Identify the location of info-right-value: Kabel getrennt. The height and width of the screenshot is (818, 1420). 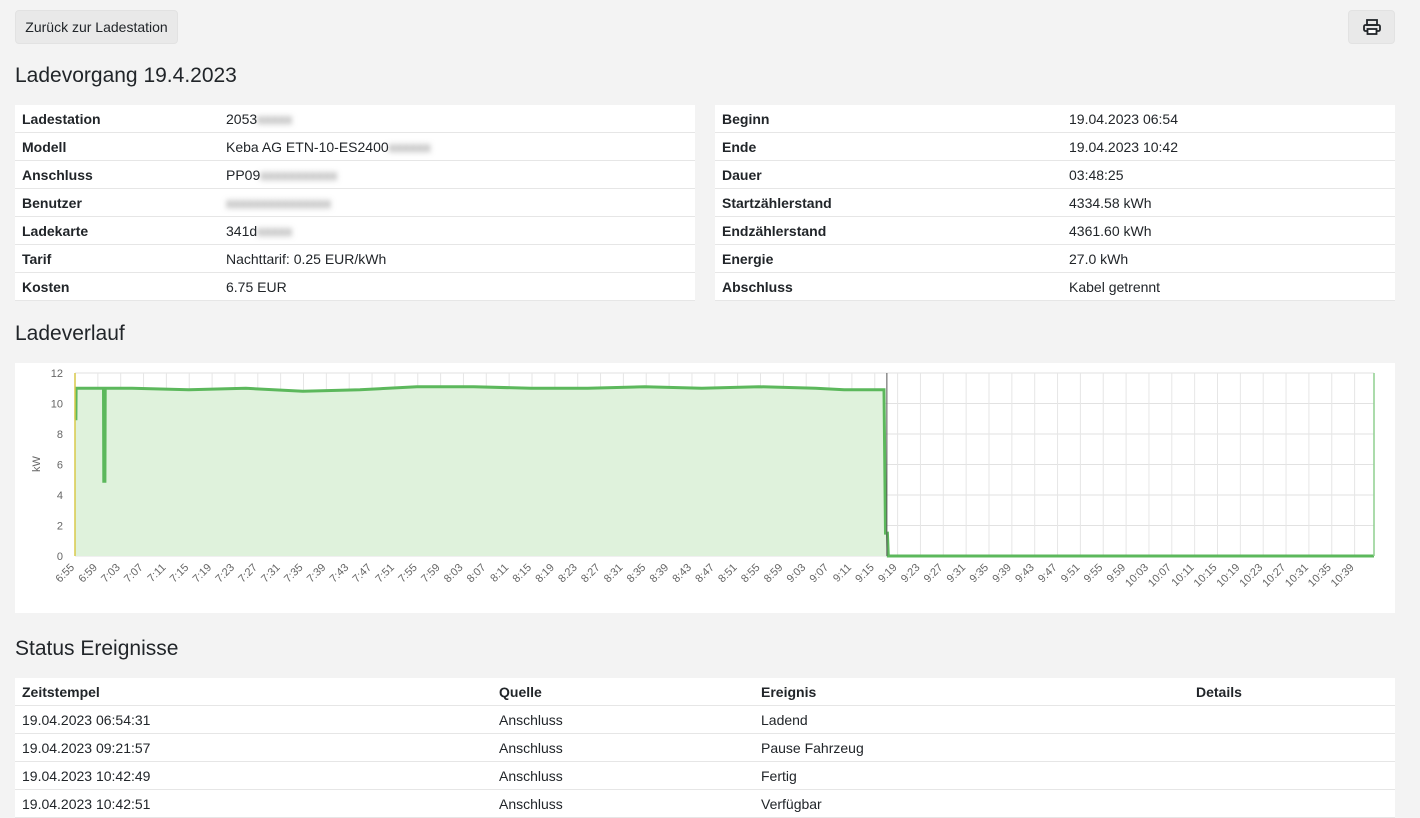
(1228, 286).